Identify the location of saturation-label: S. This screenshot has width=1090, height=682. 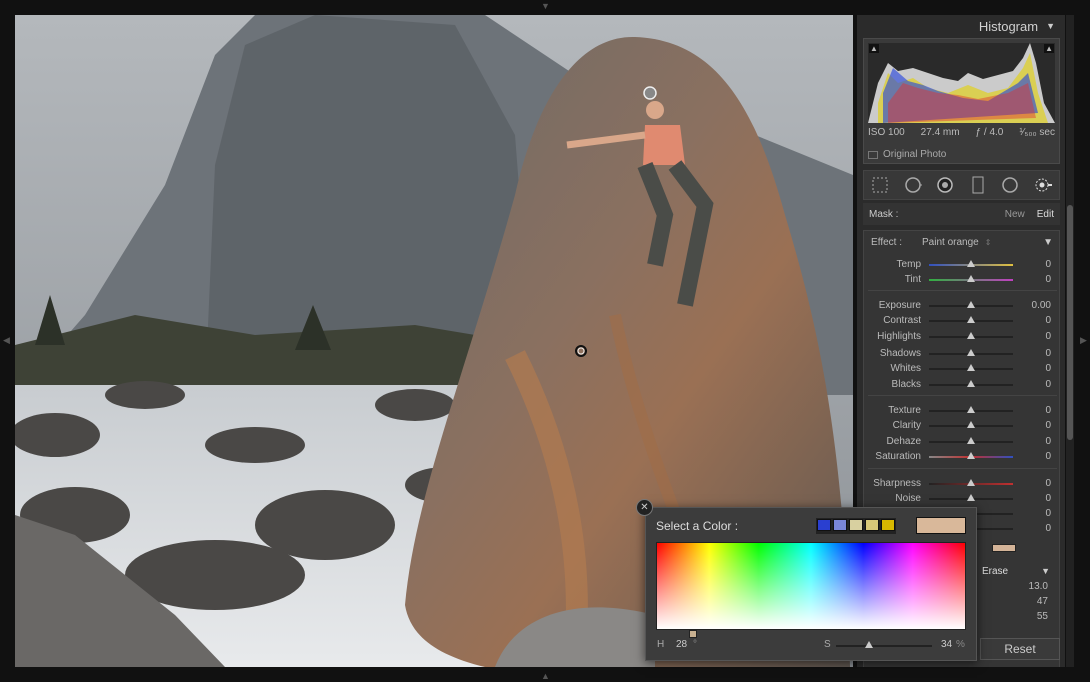
(827, 644).